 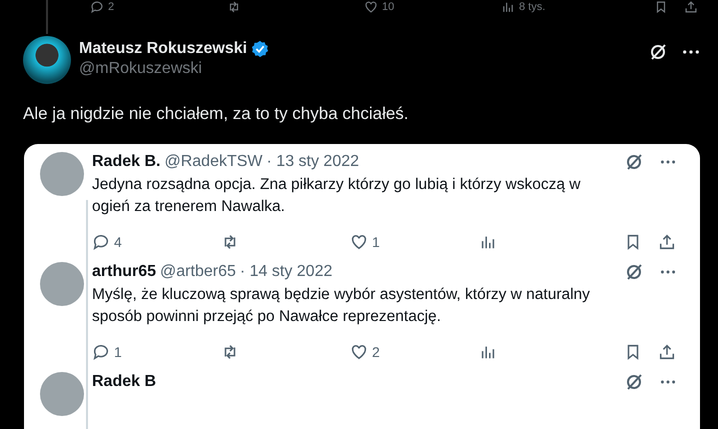 What do you see at coordinates (508, 7) in the screenshot?
I see `bar-chart-icon` at bounding box center [508, 7].